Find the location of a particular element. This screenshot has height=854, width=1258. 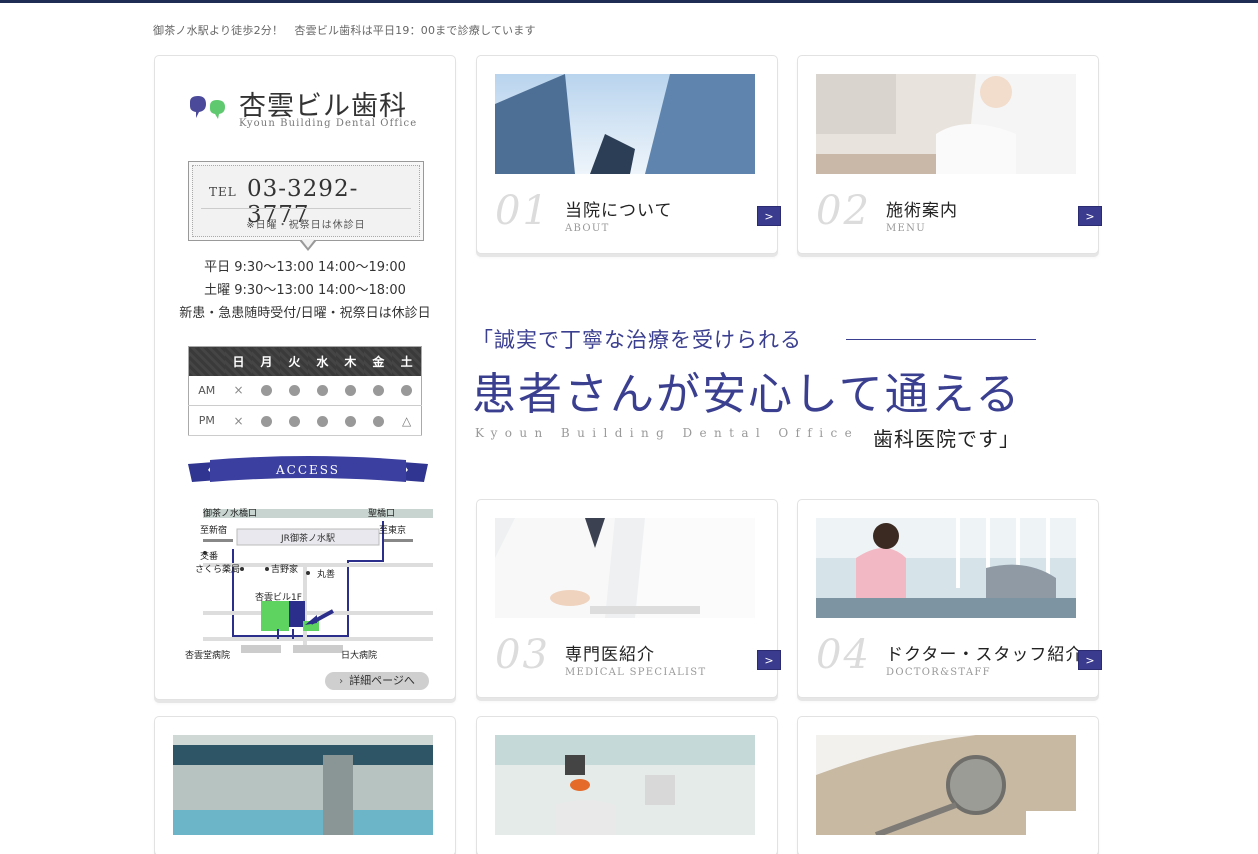

menu-card-menu: 02 施術案内 MENU > is located at coordinates (949, 154).